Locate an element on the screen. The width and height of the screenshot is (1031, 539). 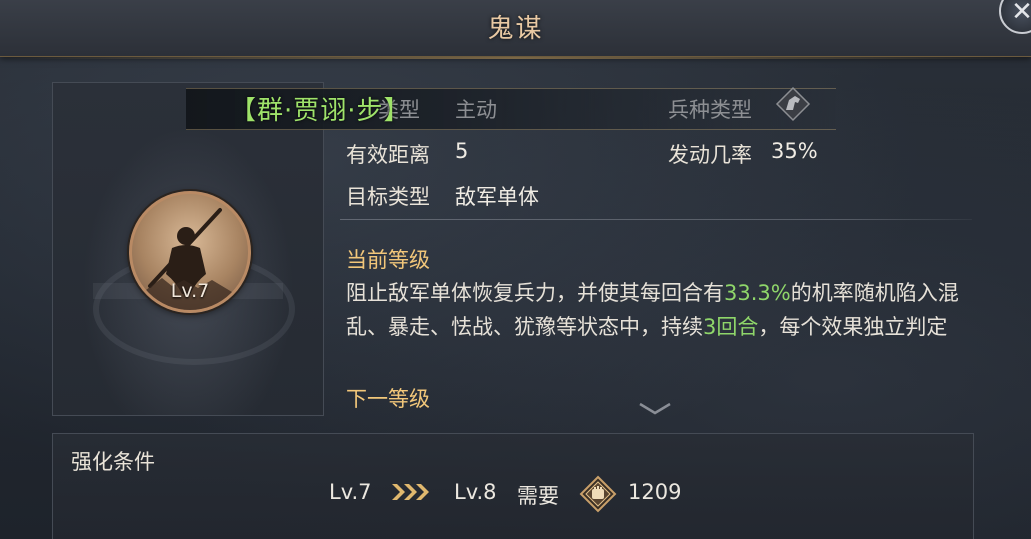
skill-icon: Lv.7 is located at coordinates (190, 252).